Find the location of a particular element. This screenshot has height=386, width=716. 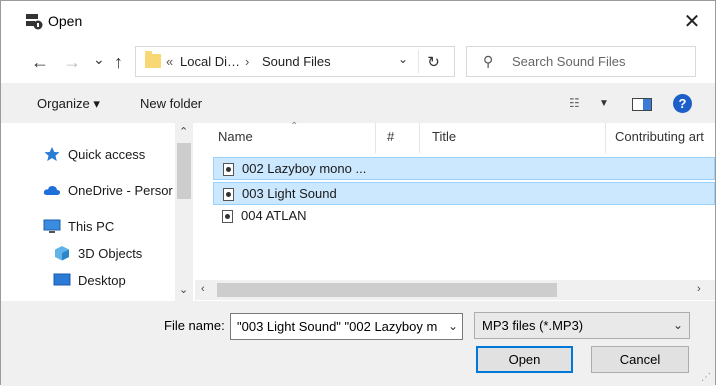

title-bar: Open ✕ is located at coordinates (358, 21).